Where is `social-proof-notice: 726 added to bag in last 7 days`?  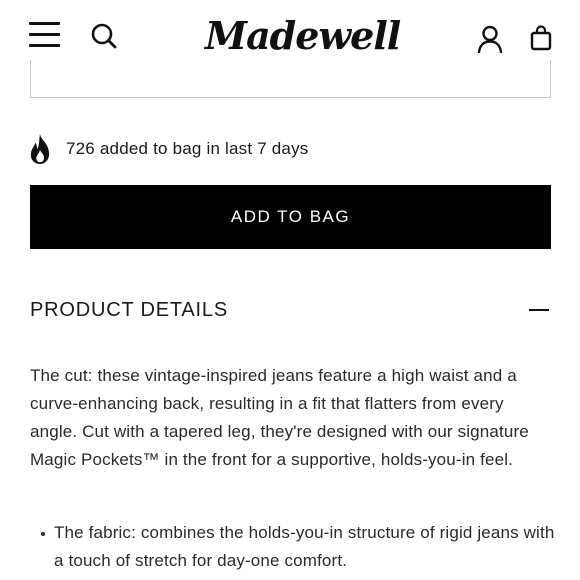 social-proof-notice: 726 added to bag in last 7 days is located at coordinates (168, 149).